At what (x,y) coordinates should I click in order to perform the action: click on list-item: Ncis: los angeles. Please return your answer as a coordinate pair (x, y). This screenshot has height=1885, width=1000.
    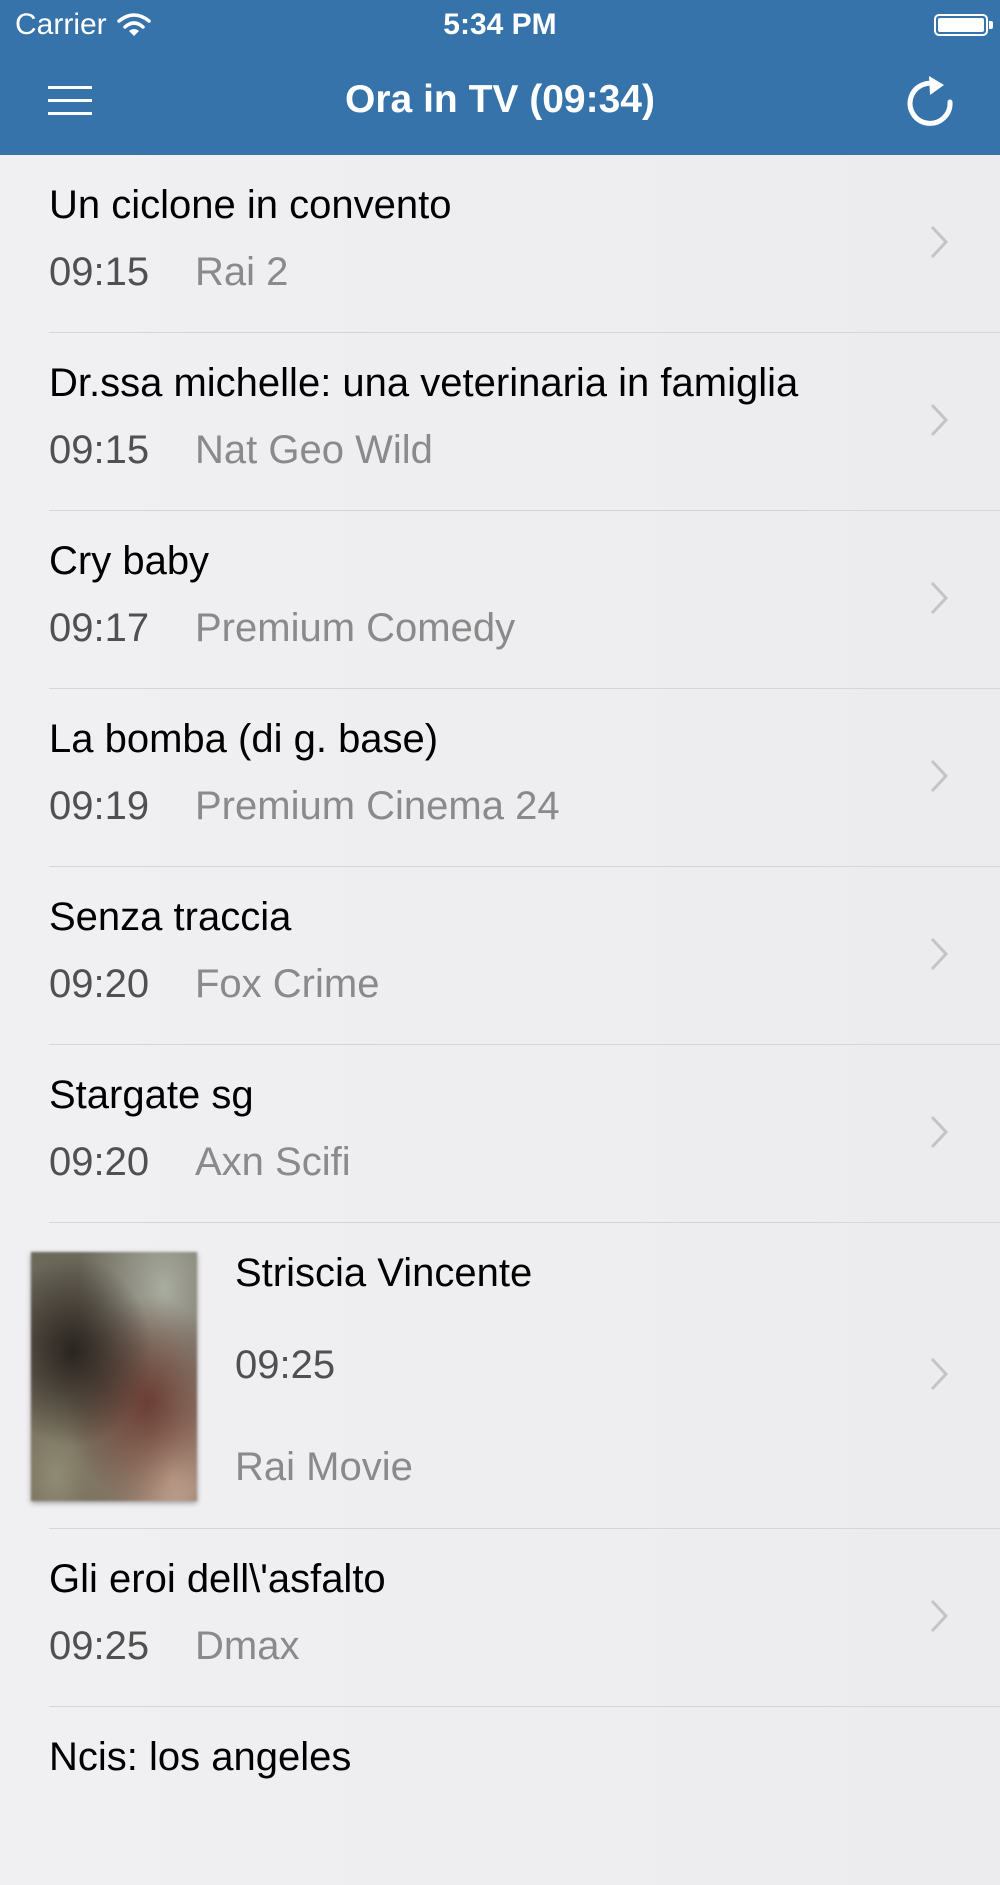
    Looking at the image, I should click on (500, 1796).